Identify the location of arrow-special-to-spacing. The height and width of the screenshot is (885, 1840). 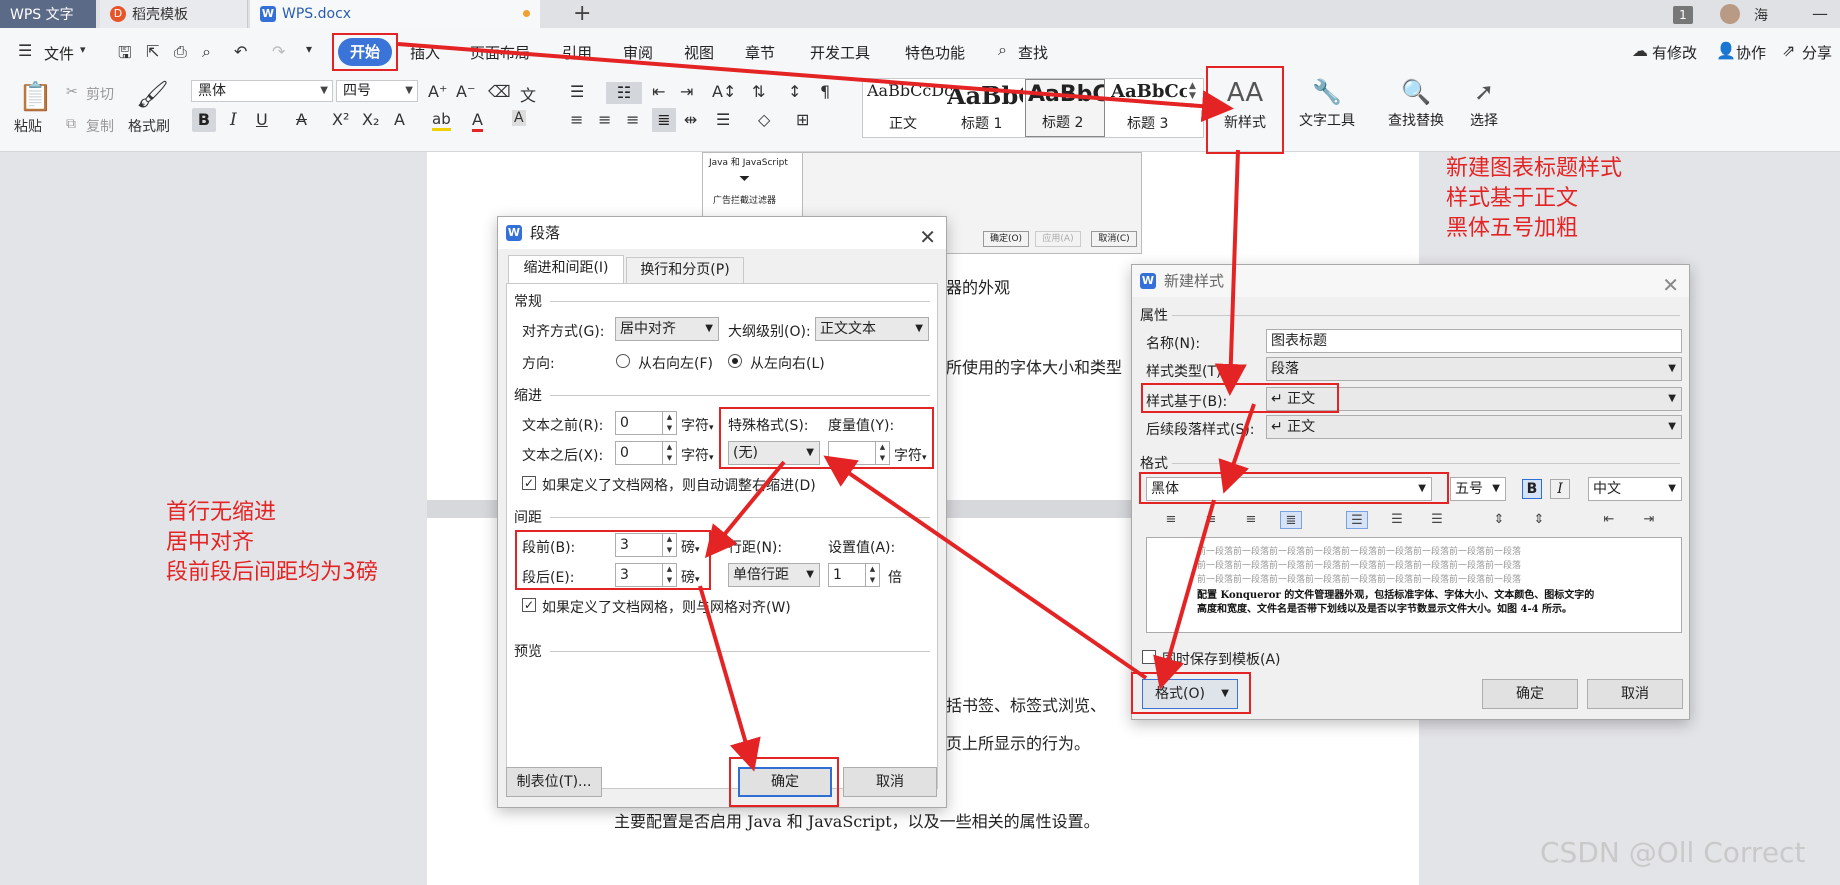
(745, 509).